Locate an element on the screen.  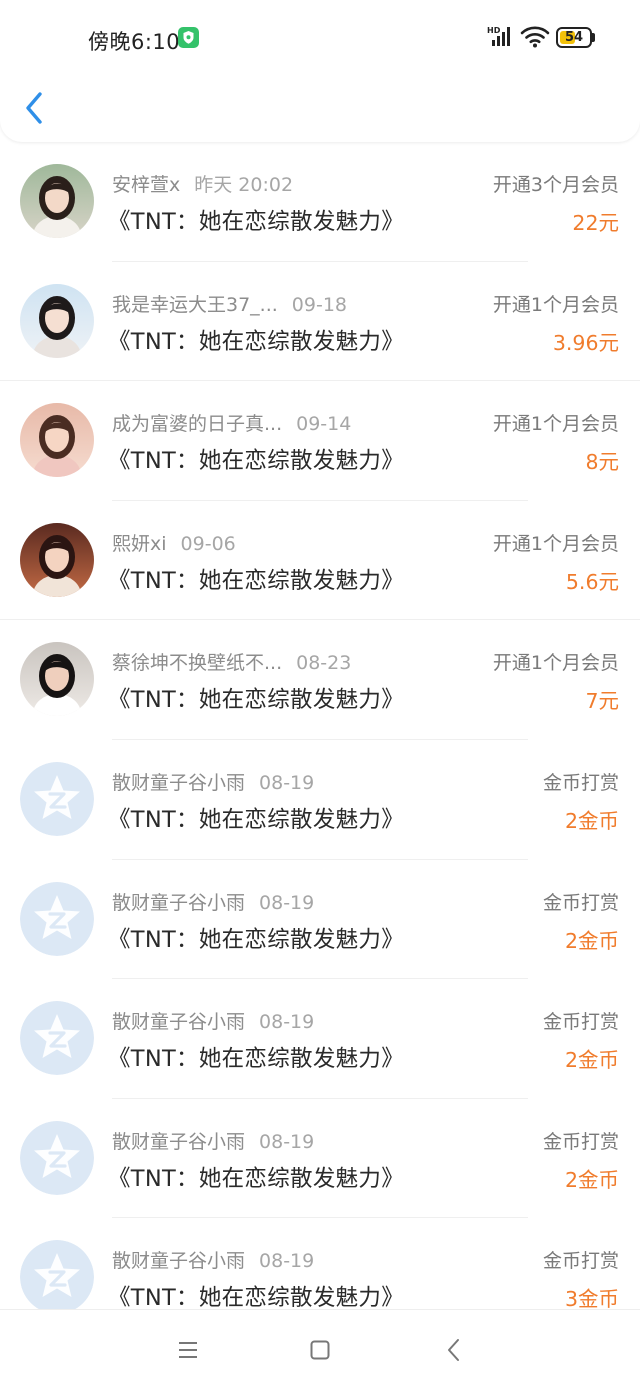
record-meta: 我是幸运大王37_... 09-18 is located at coordinates (229, 303).